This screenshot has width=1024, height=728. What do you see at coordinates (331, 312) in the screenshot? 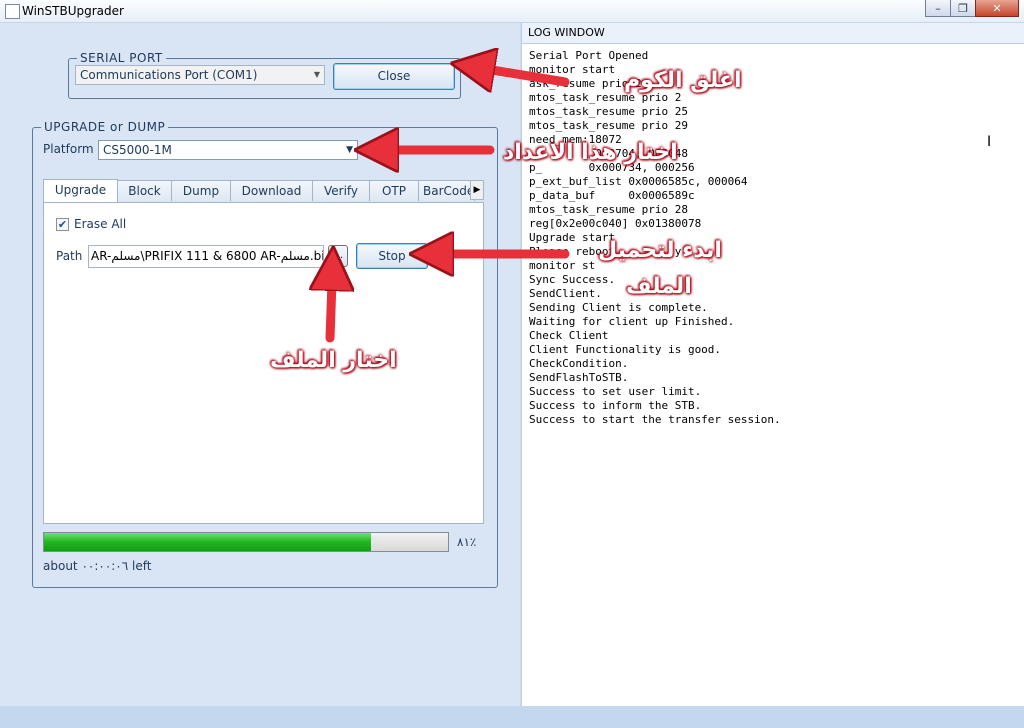
I see `arrow-to-browse-button` at bounding box center [331, 312].